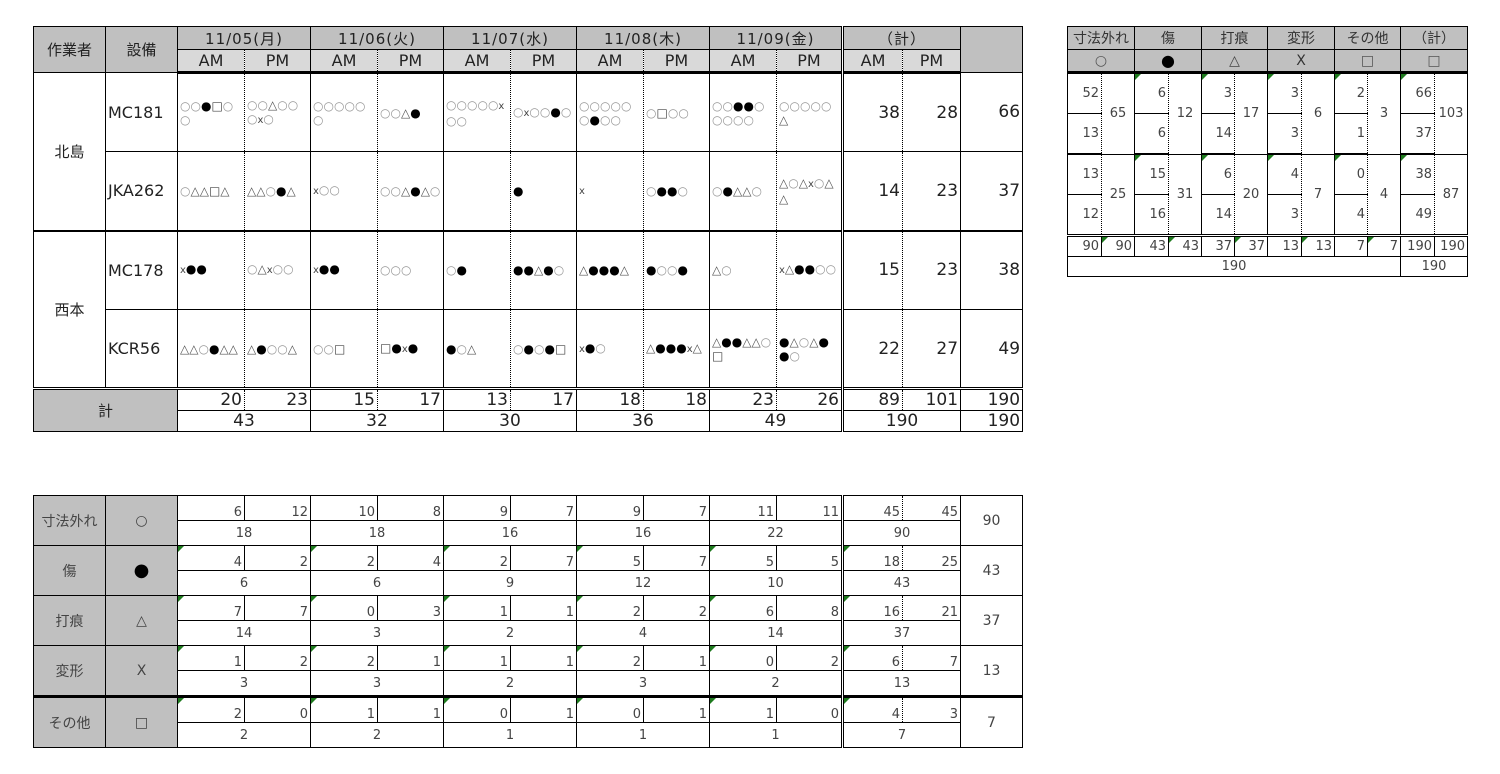 Image resolution: width=1500 pixels, height=774 pixels. I want to click on category-count-top: 0, so click(1351, 174).